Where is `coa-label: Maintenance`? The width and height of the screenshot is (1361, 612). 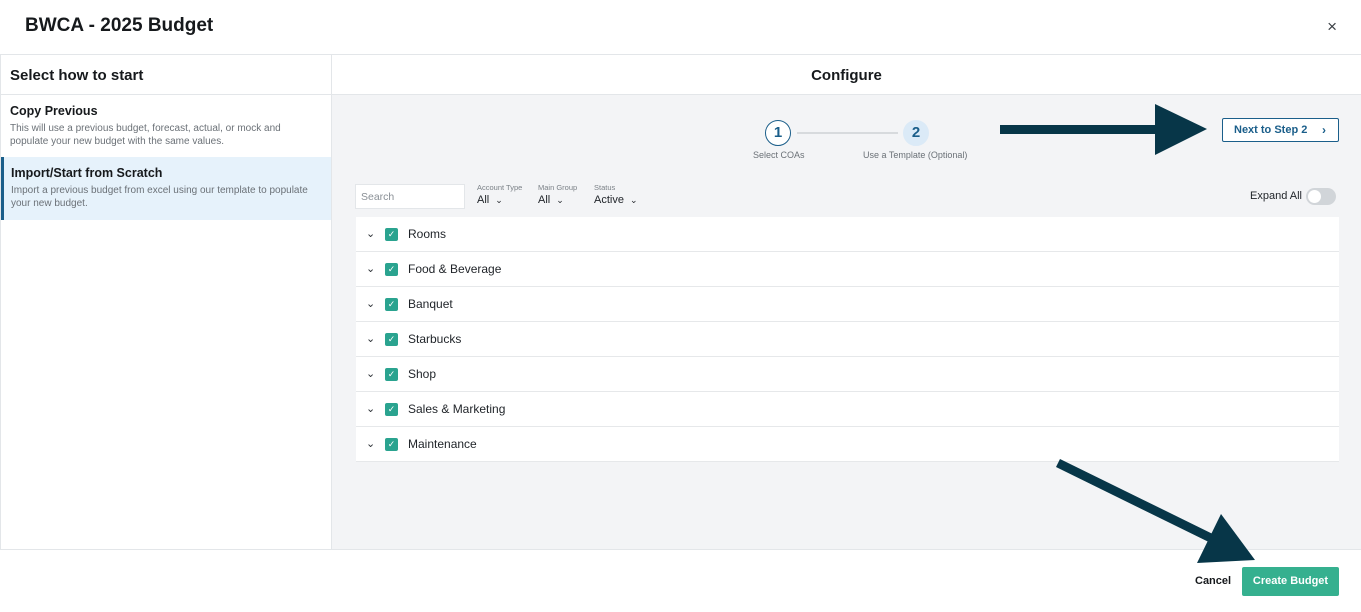 coa-label: Maintenance is located at coordinates (442, 444).